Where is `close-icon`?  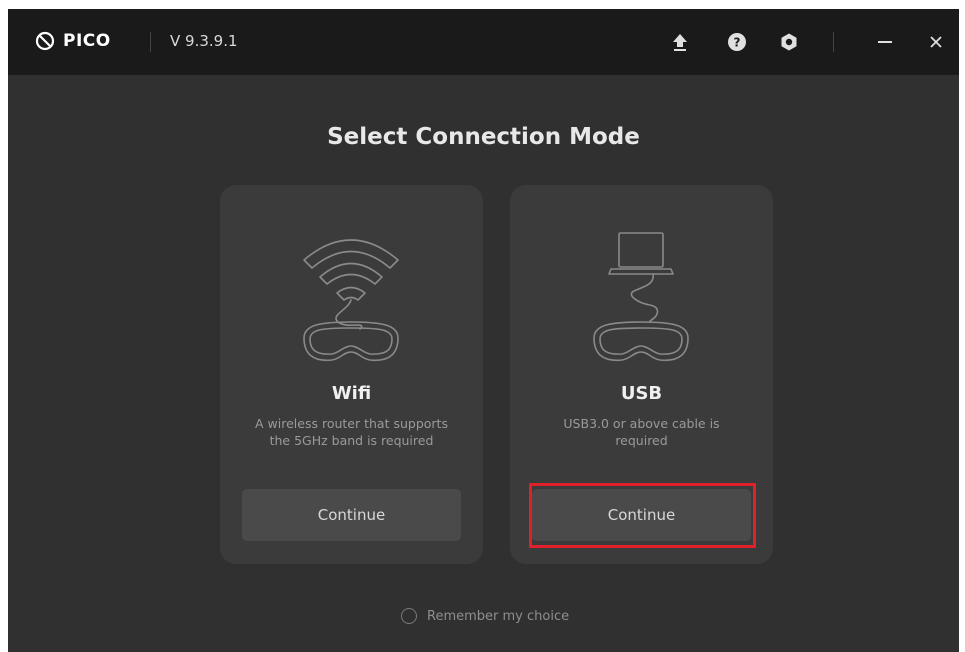
close-icon is located at coordinates (936, 42).